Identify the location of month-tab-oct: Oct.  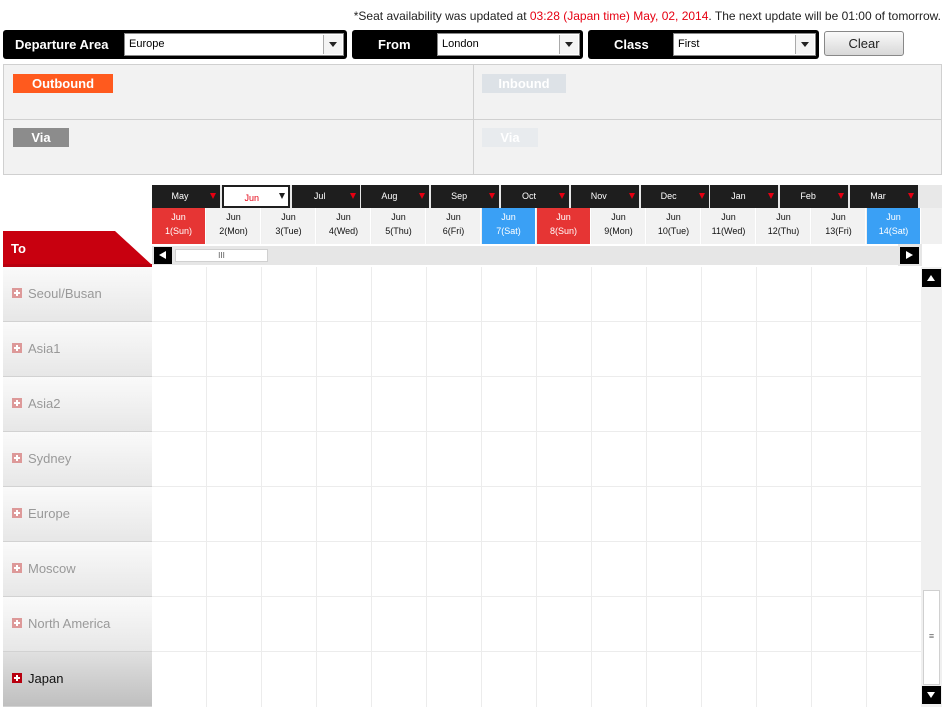
(535, 196).